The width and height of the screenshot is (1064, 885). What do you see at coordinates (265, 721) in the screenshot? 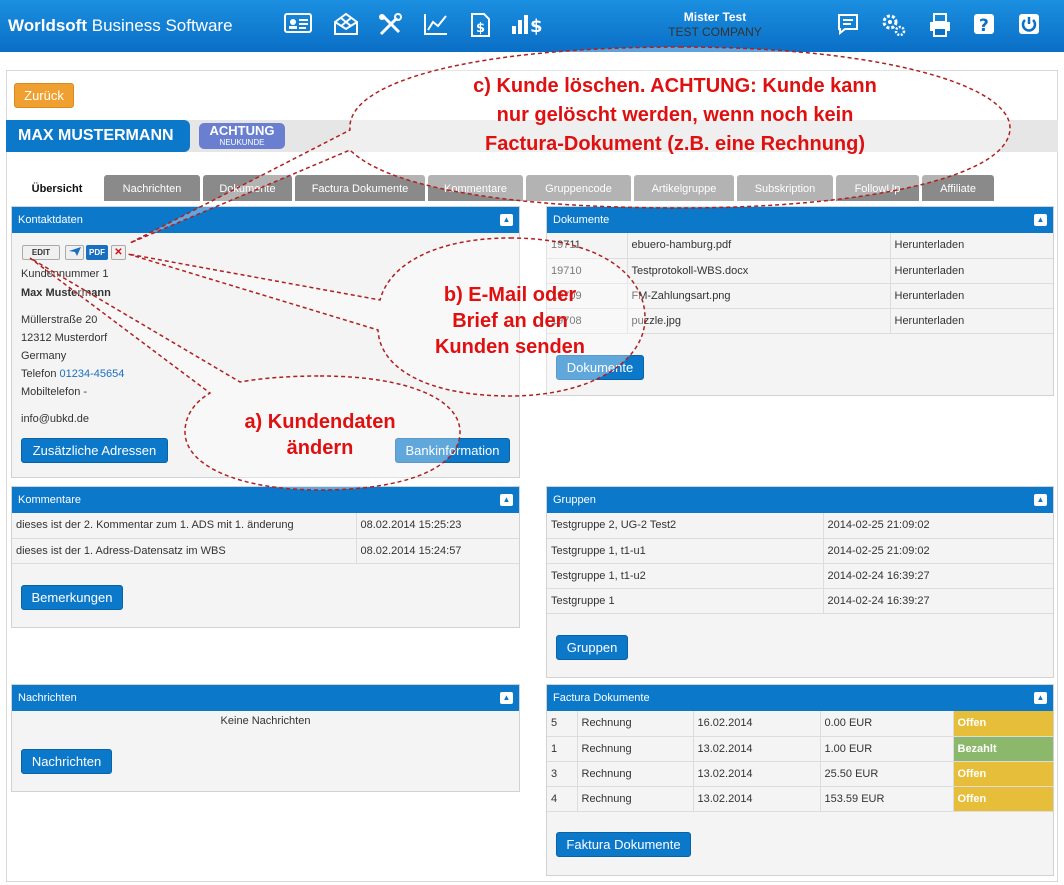
I see `no-messages-text: Keine Nachrichten` at bounding box center [265, 721].